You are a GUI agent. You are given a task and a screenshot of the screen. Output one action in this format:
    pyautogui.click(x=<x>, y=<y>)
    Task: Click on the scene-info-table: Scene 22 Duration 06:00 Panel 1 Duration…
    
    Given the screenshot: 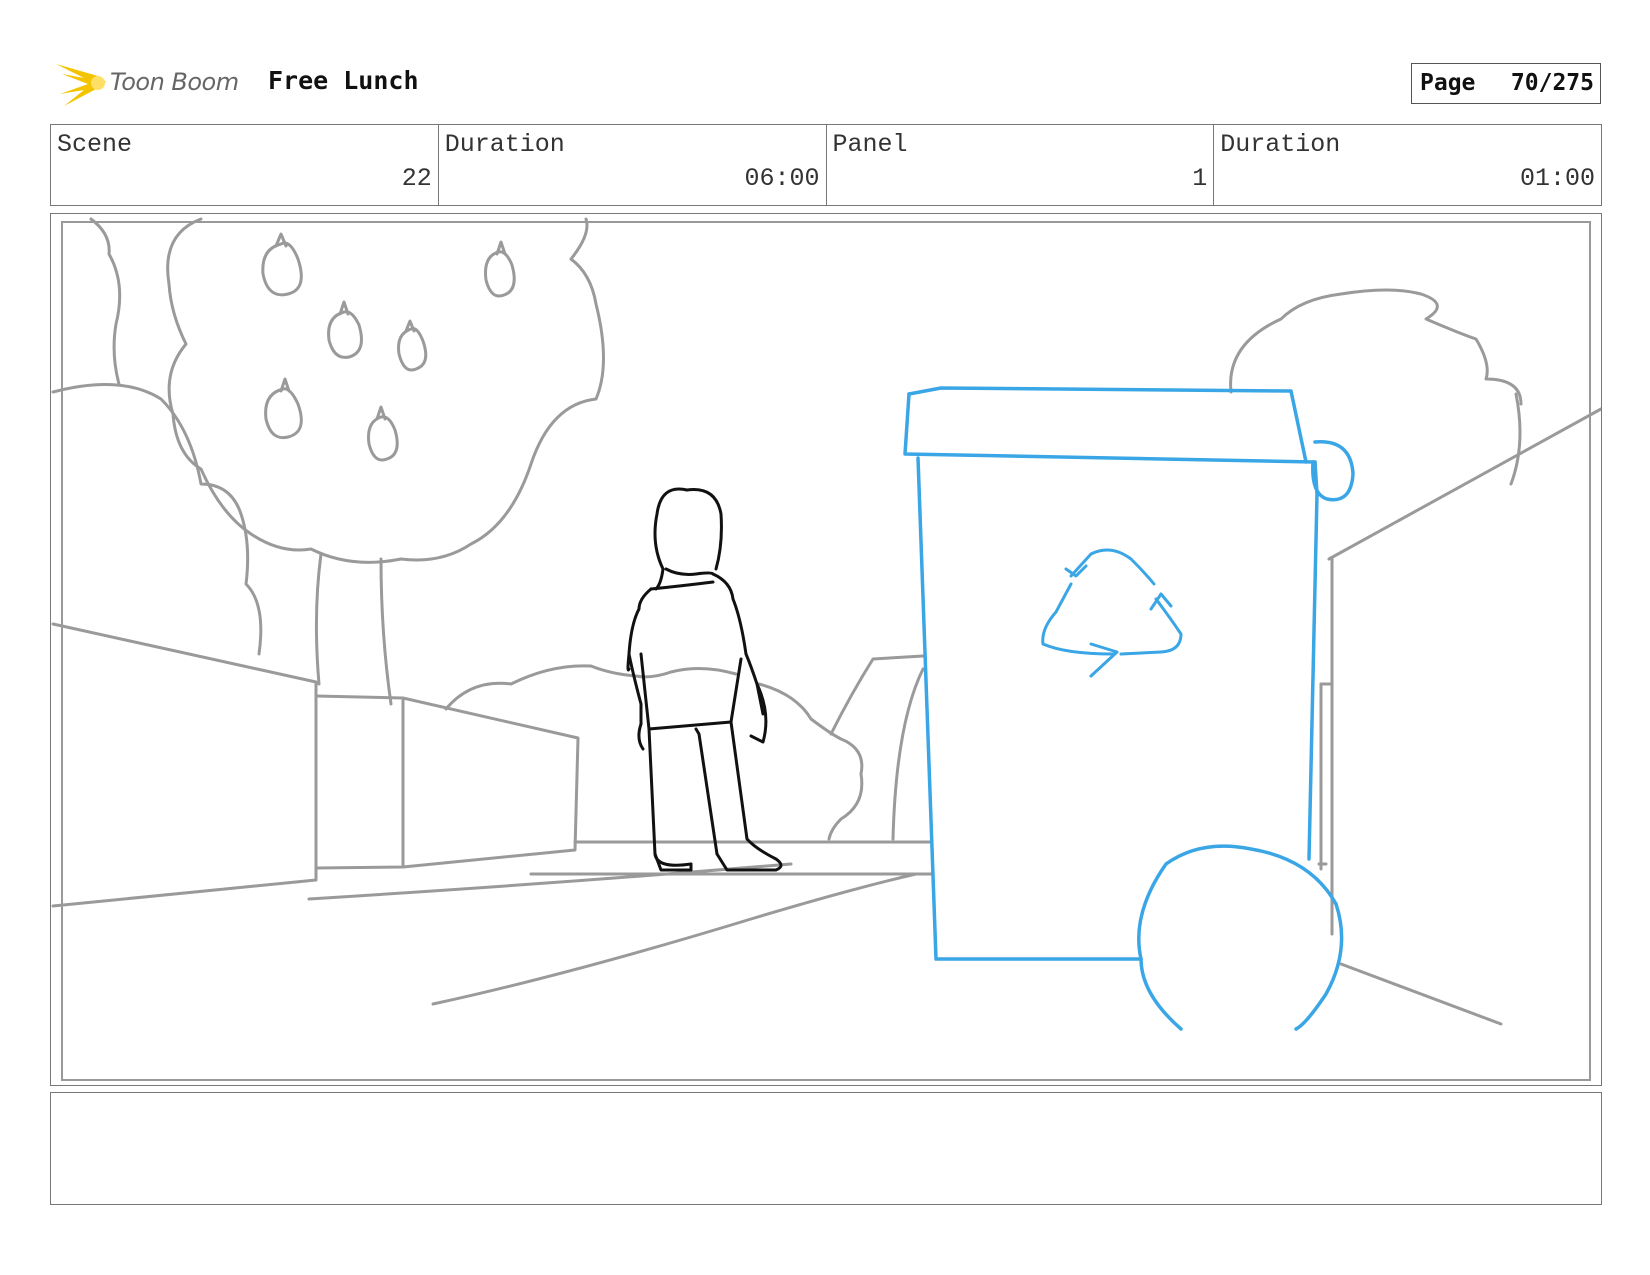 What is the action you would take?
    pyautogui.click(x=826, y=165)
    